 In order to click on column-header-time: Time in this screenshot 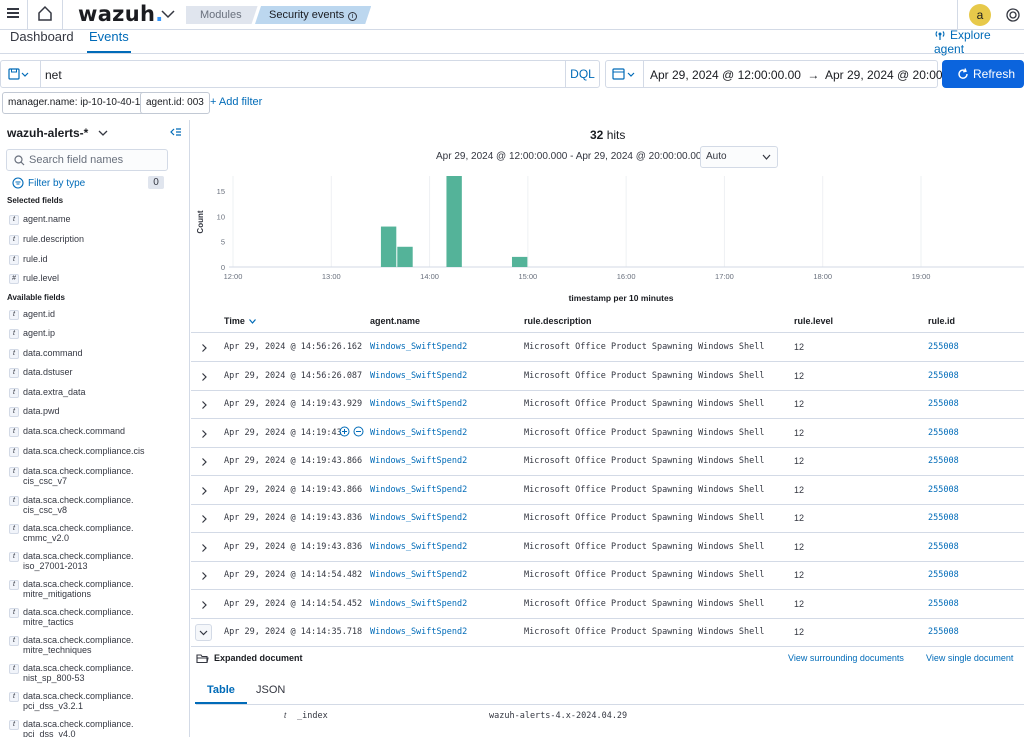, I will do `click(240, 321)`.